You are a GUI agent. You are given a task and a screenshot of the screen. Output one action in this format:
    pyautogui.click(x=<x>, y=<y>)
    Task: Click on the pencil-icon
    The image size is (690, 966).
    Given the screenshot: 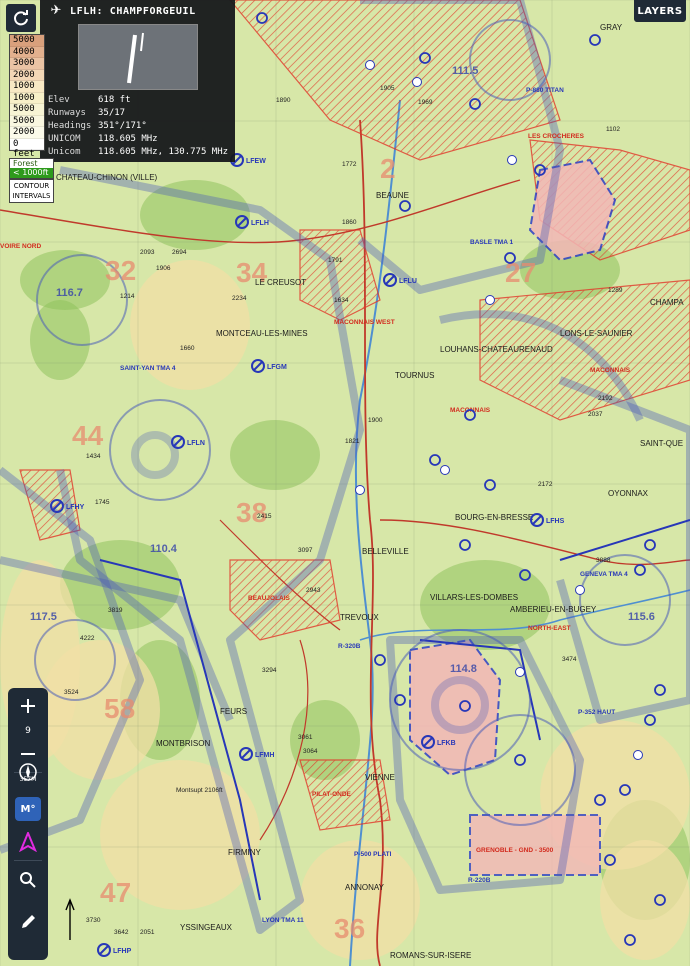 What is the action you would take?
    pyautogui.click(x=28, y=921)
    